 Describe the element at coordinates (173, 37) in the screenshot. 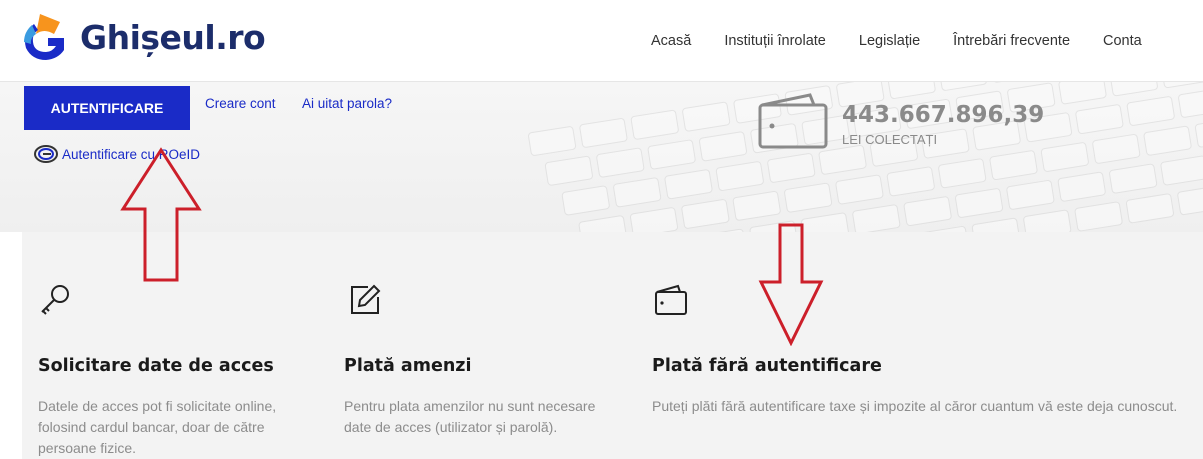

I see `brand-name: Ghișeul.ro` at that location.